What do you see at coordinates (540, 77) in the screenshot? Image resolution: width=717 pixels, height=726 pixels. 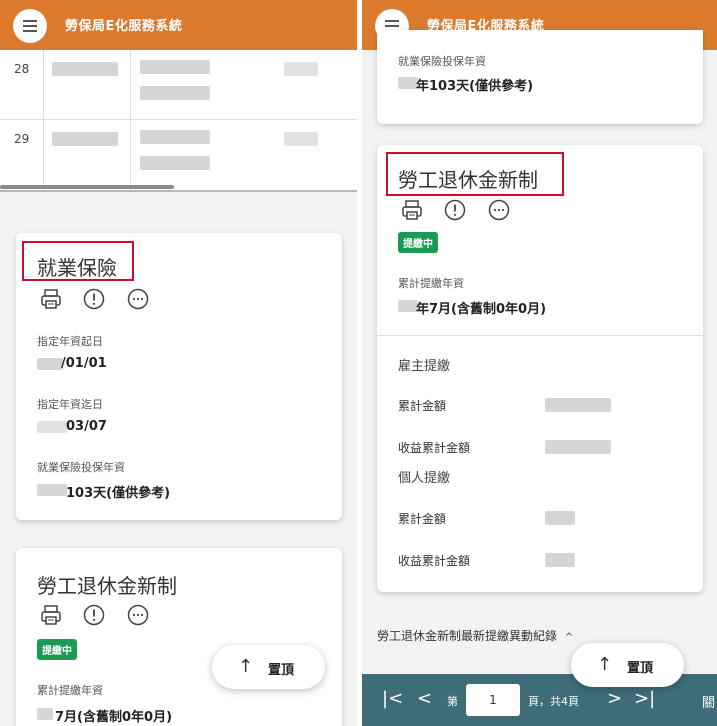 I see `employment-insurance-card: 就業保險投保年資 年103天(僅供參考)` at bounding box center [540, 77].